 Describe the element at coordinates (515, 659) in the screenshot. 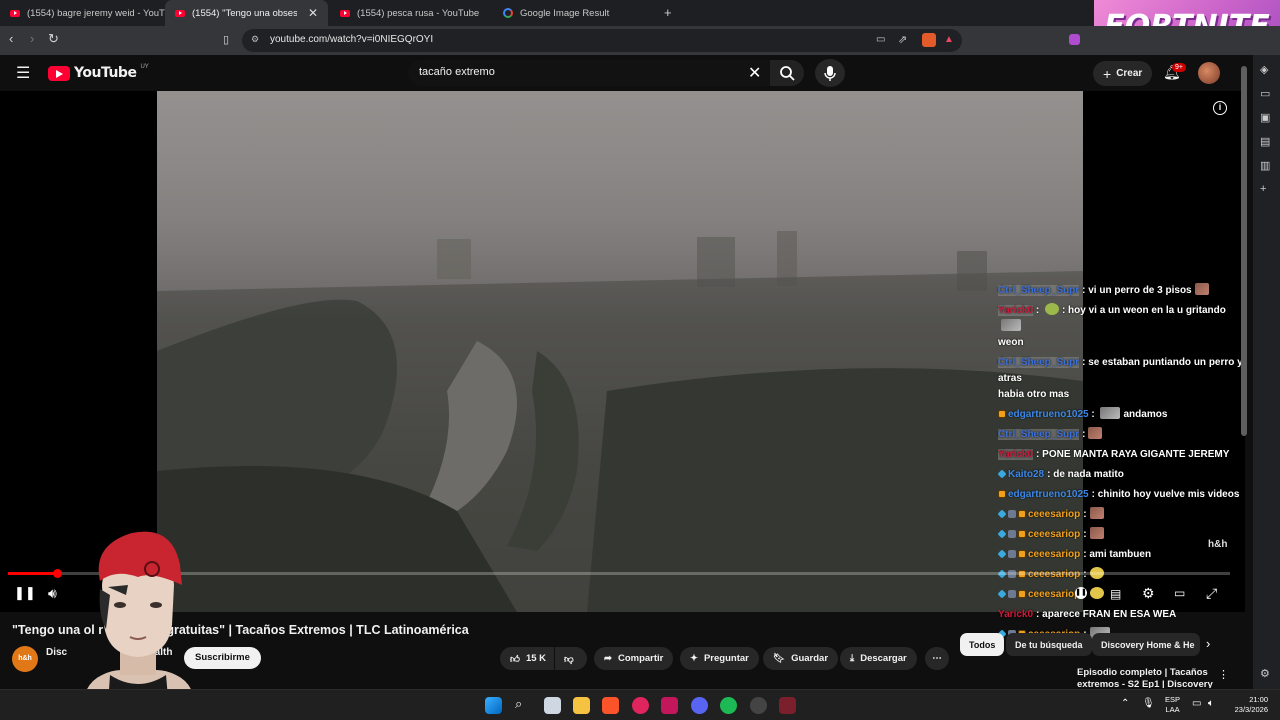

I see `thumbs-up-icon: 👍︎` at that location.